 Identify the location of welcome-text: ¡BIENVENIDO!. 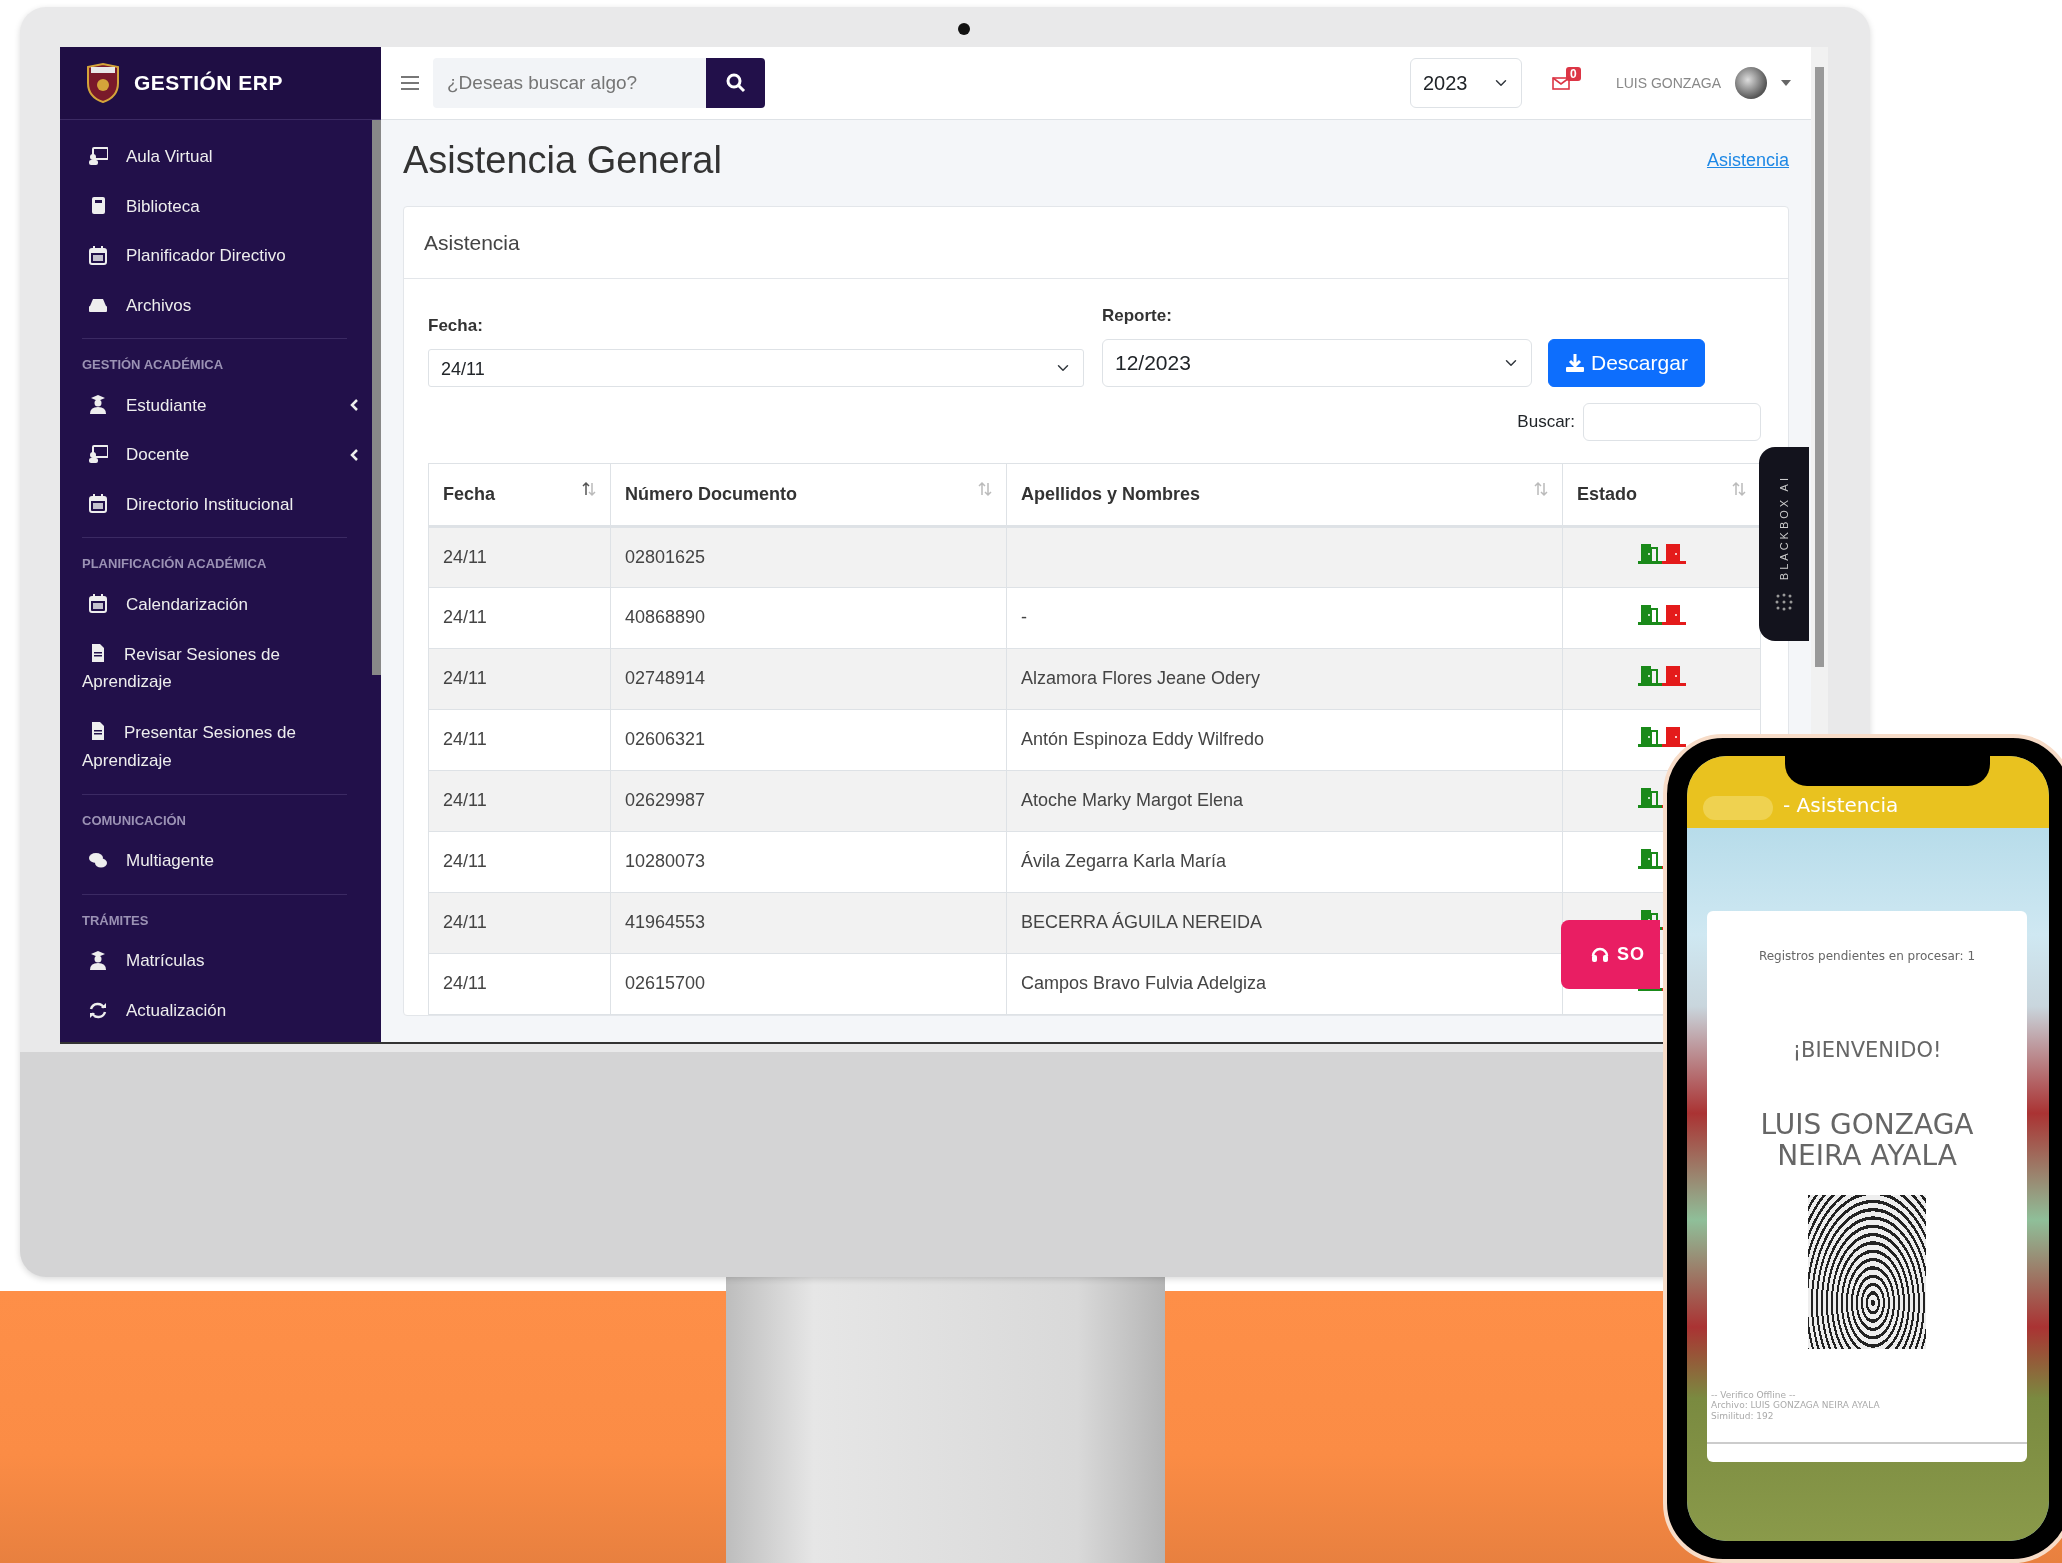
(1867, 1050).